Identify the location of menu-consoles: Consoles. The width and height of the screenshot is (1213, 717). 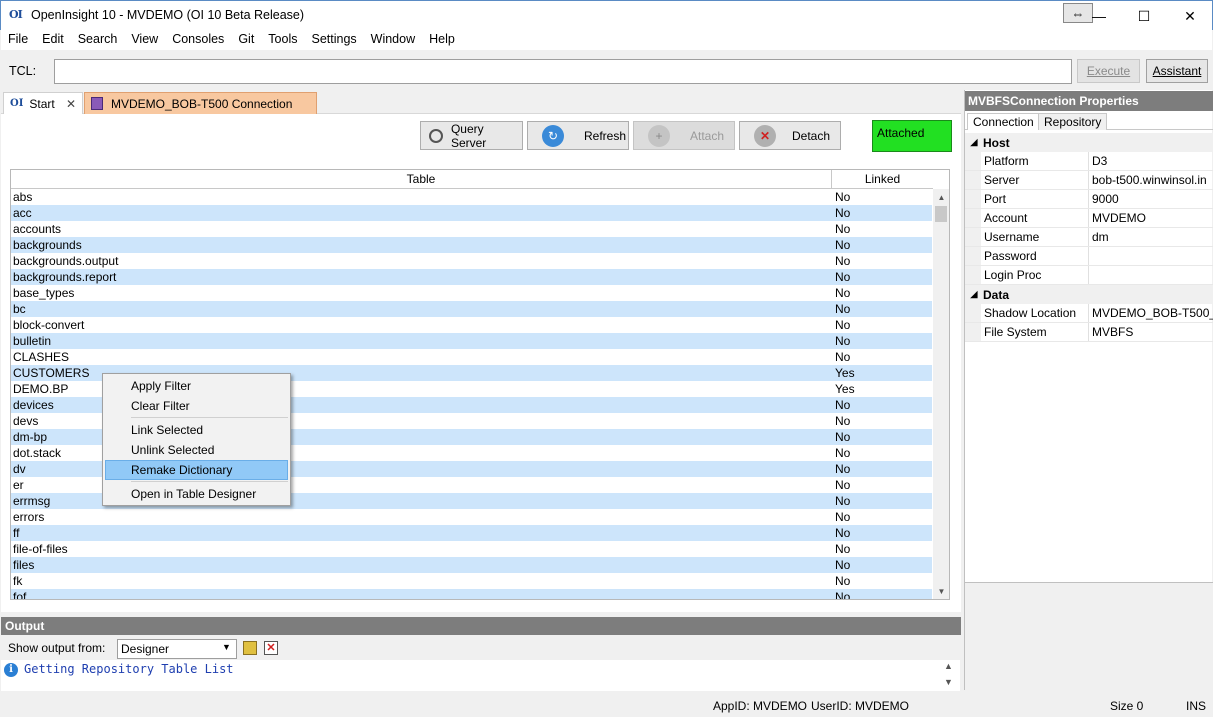
(198, 40).